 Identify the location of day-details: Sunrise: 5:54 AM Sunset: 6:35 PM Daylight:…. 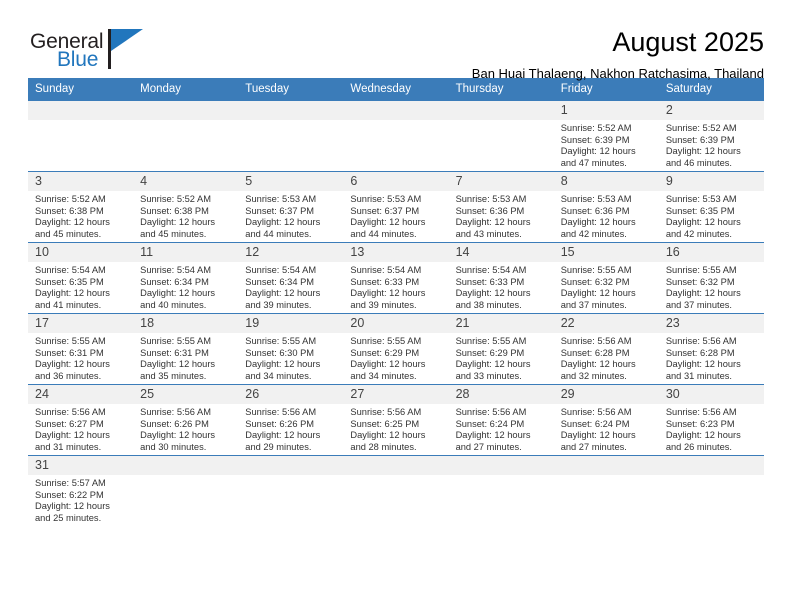
(80, 286).